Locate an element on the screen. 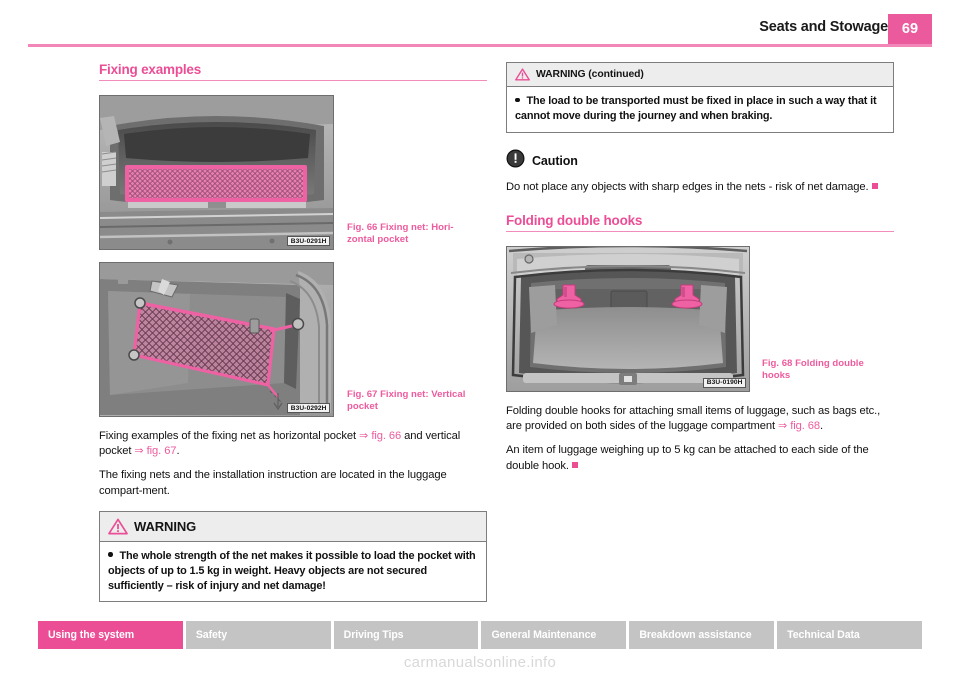 This screenshot has width=960, height=673. figure-67-caption: Fig. 67 Fixing net: Vertical pocket is located at coordinates (413, 401).